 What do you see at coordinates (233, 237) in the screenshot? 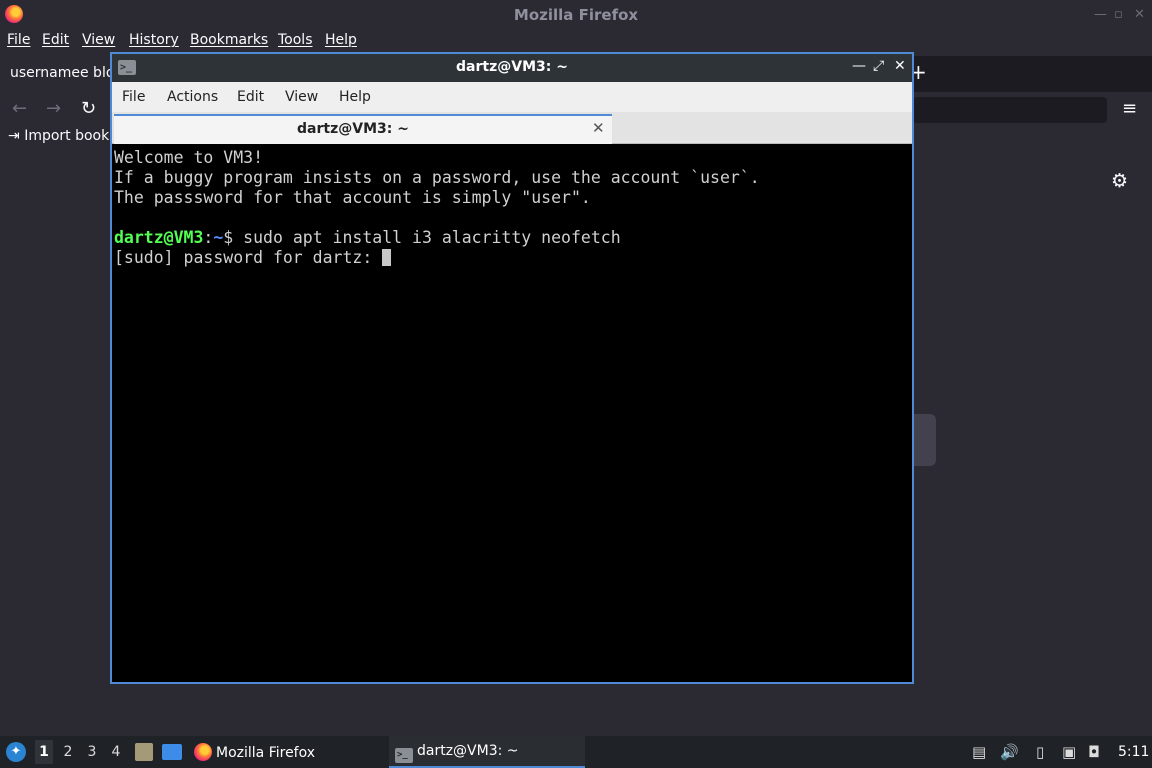
I see `prompt-symbol: $` at bounding box center [233, 237].